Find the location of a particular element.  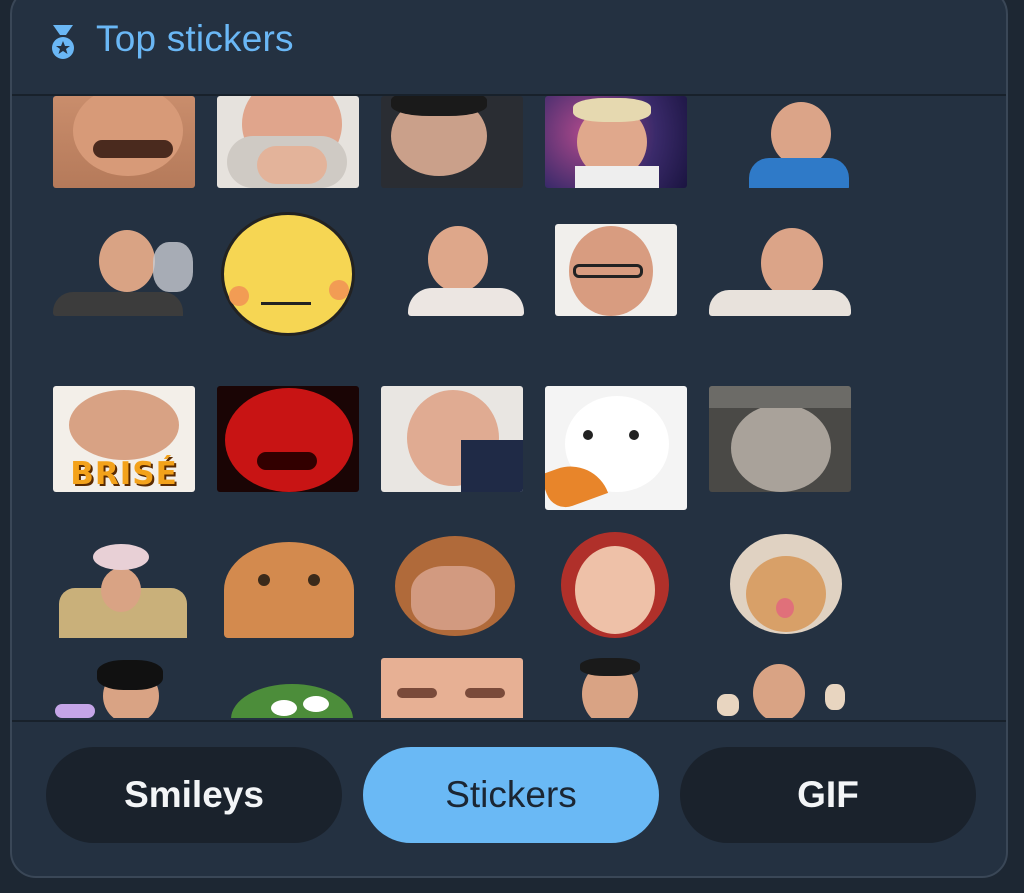

tab-stickers: Stickers is located at coordinates (511, 795).